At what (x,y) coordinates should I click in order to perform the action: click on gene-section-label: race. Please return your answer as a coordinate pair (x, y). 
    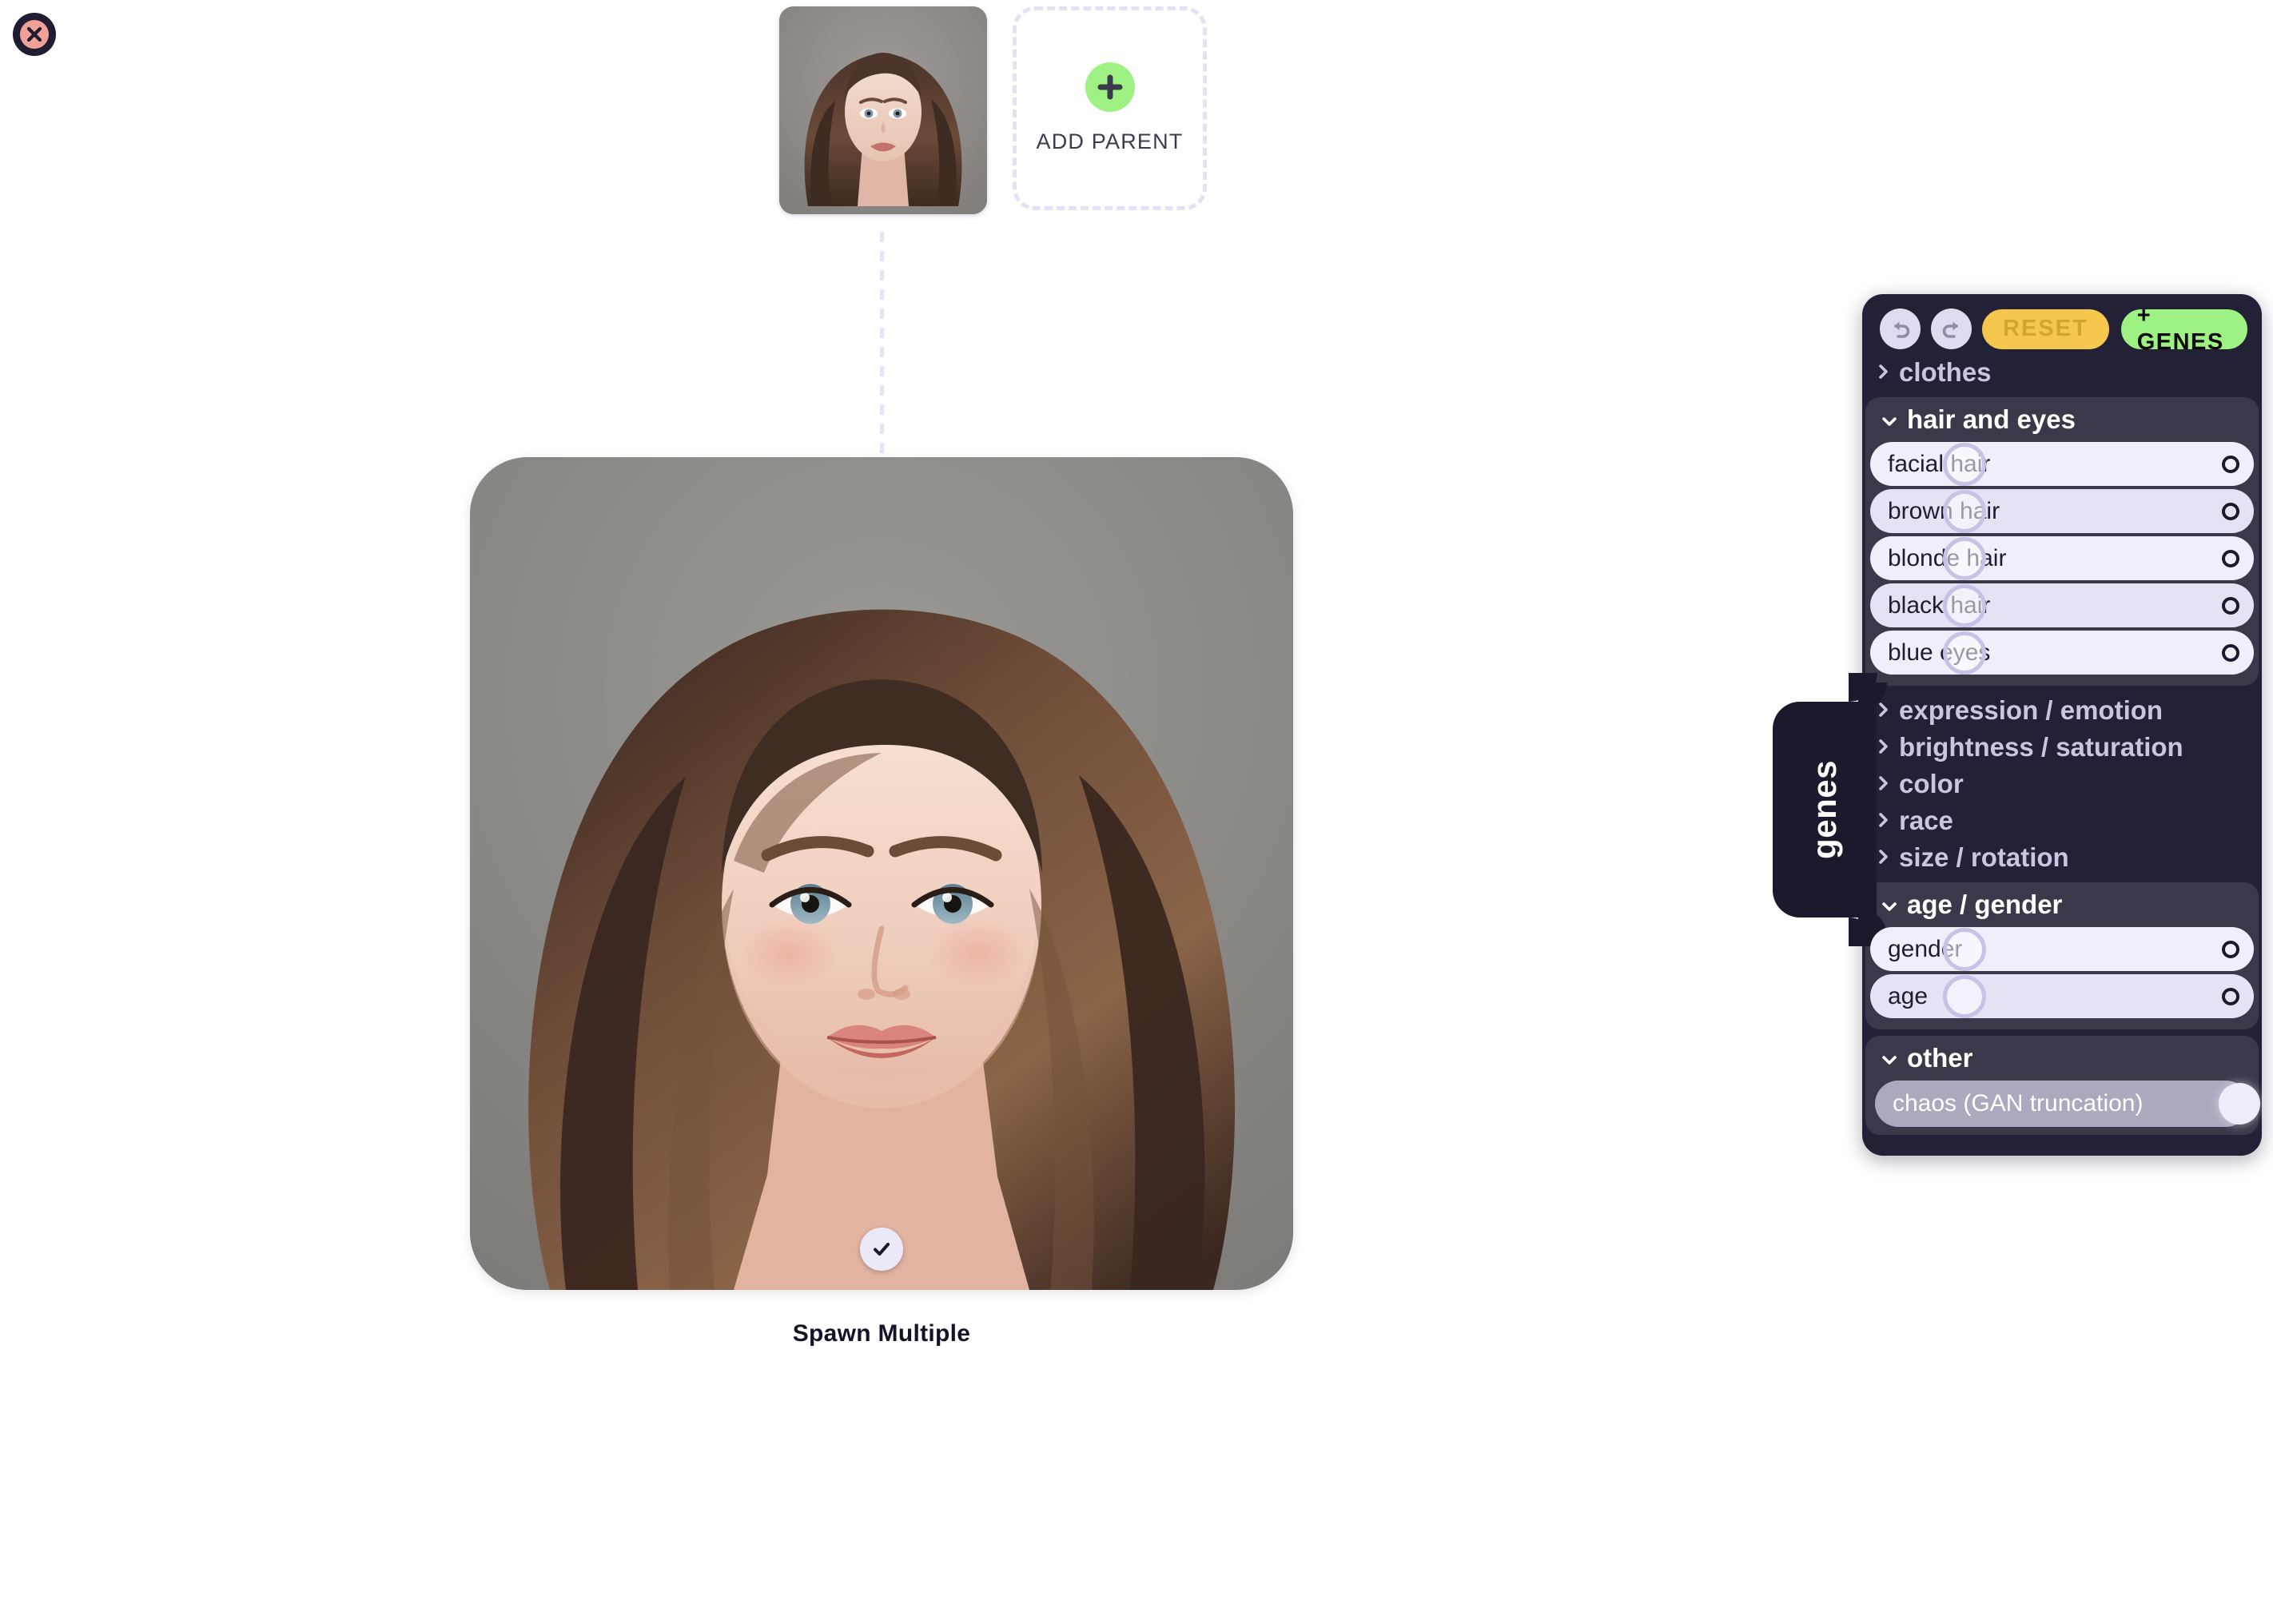
    Looking at the image, I should click on (1926, 820).